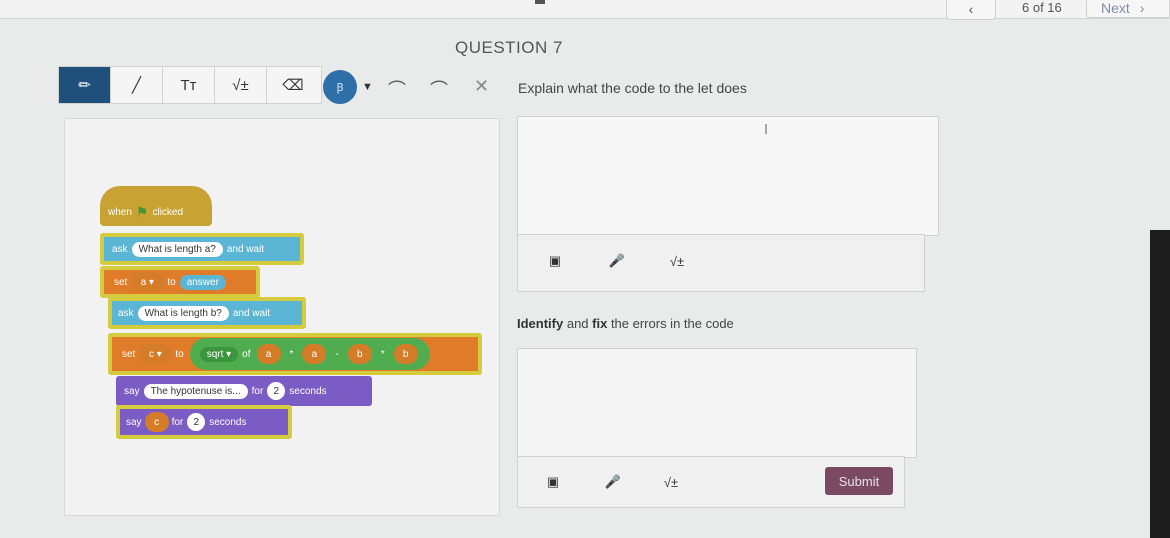 This screenshot has width=1170, height=538. Describe the element at coordinates (670, 323) in the screenshot. I see `prompt-end: the errors in the code` at that location.